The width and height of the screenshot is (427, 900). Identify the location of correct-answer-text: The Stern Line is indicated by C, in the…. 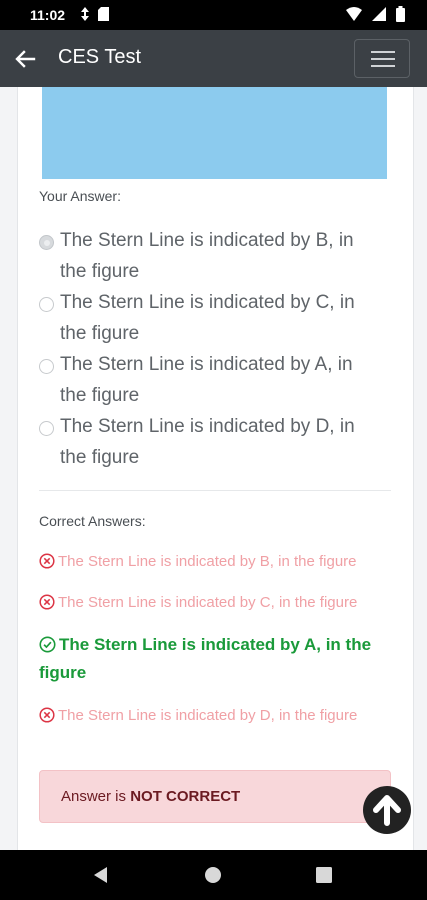
(208, 602).